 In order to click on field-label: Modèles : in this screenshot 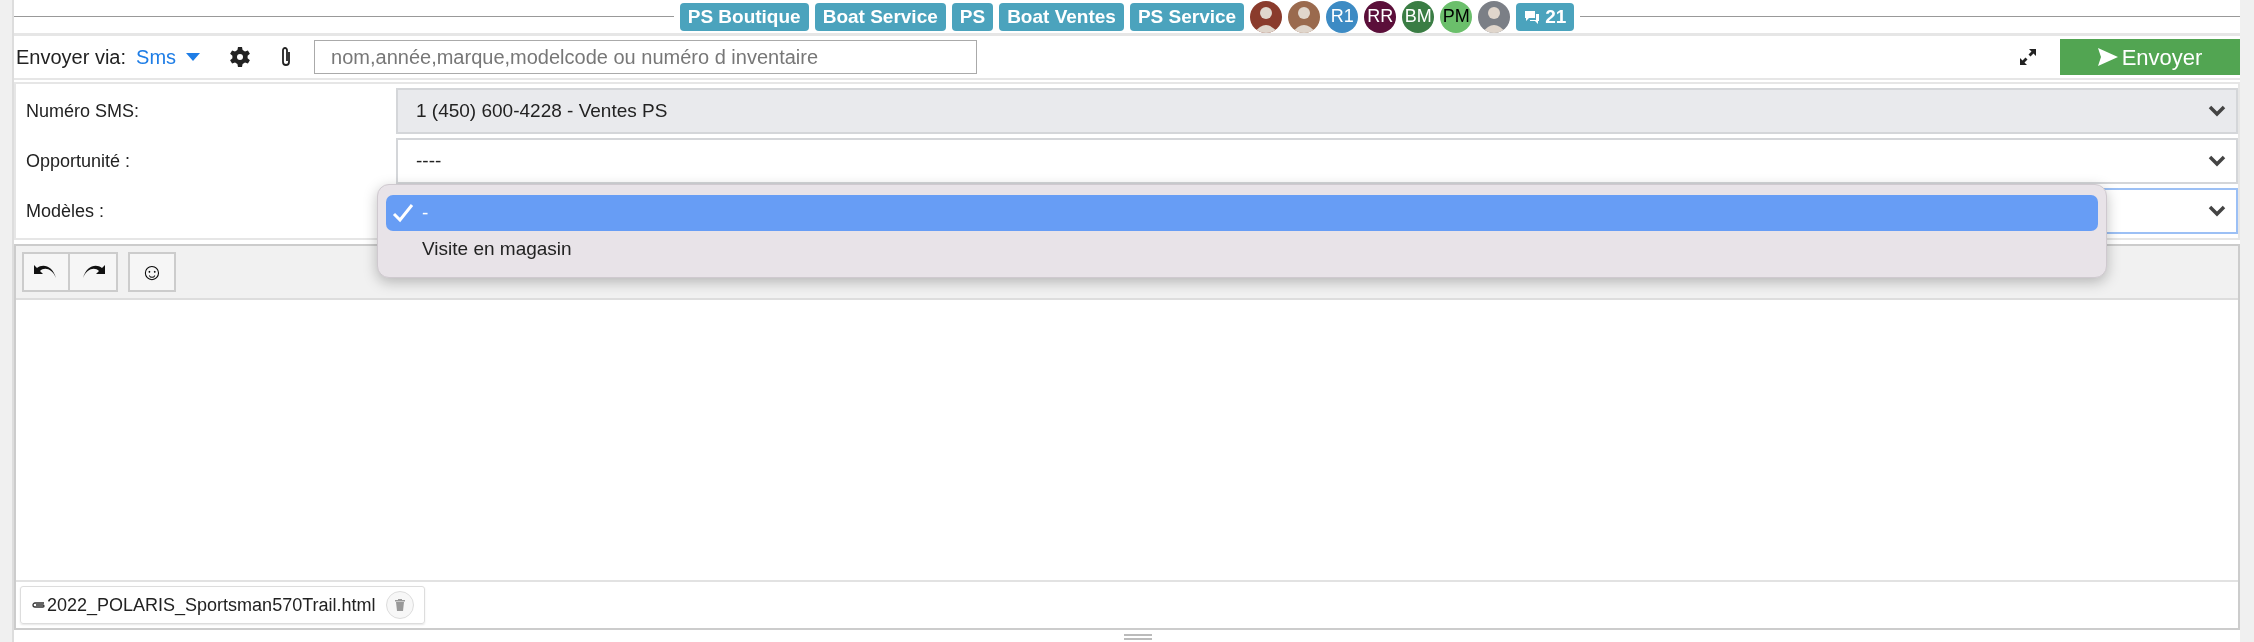, I will do `click(65, 211)`.